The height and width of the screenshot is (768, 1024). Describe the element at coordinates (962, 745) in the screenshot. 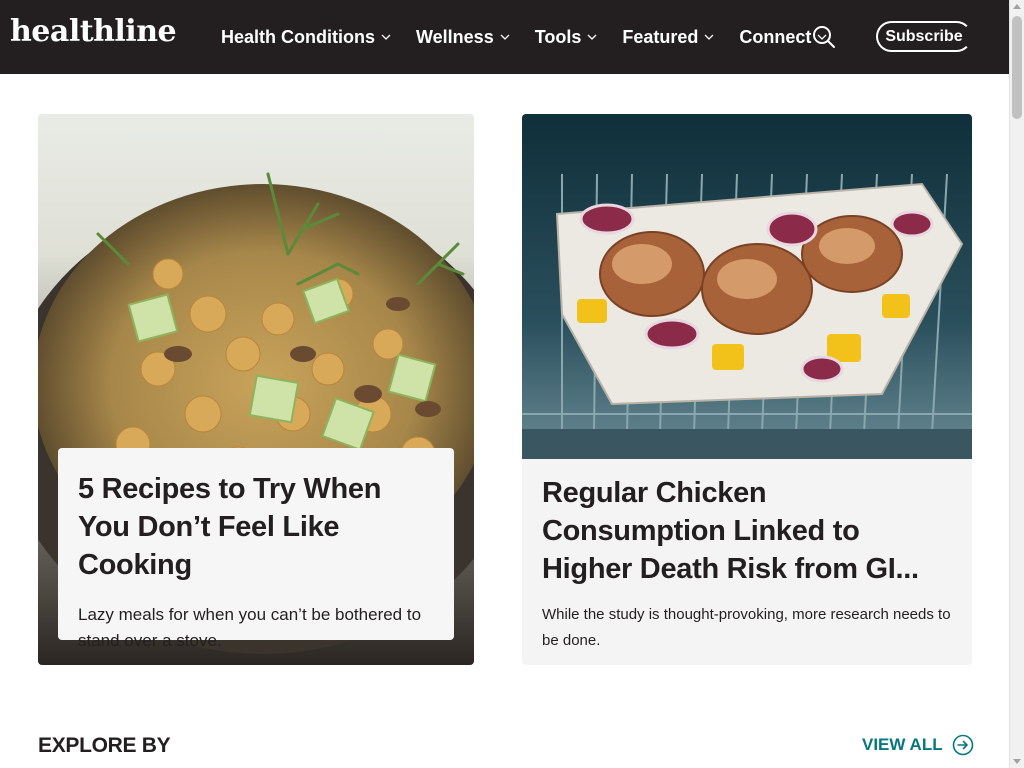

I see `arrow-right-circle-icon` at that location.